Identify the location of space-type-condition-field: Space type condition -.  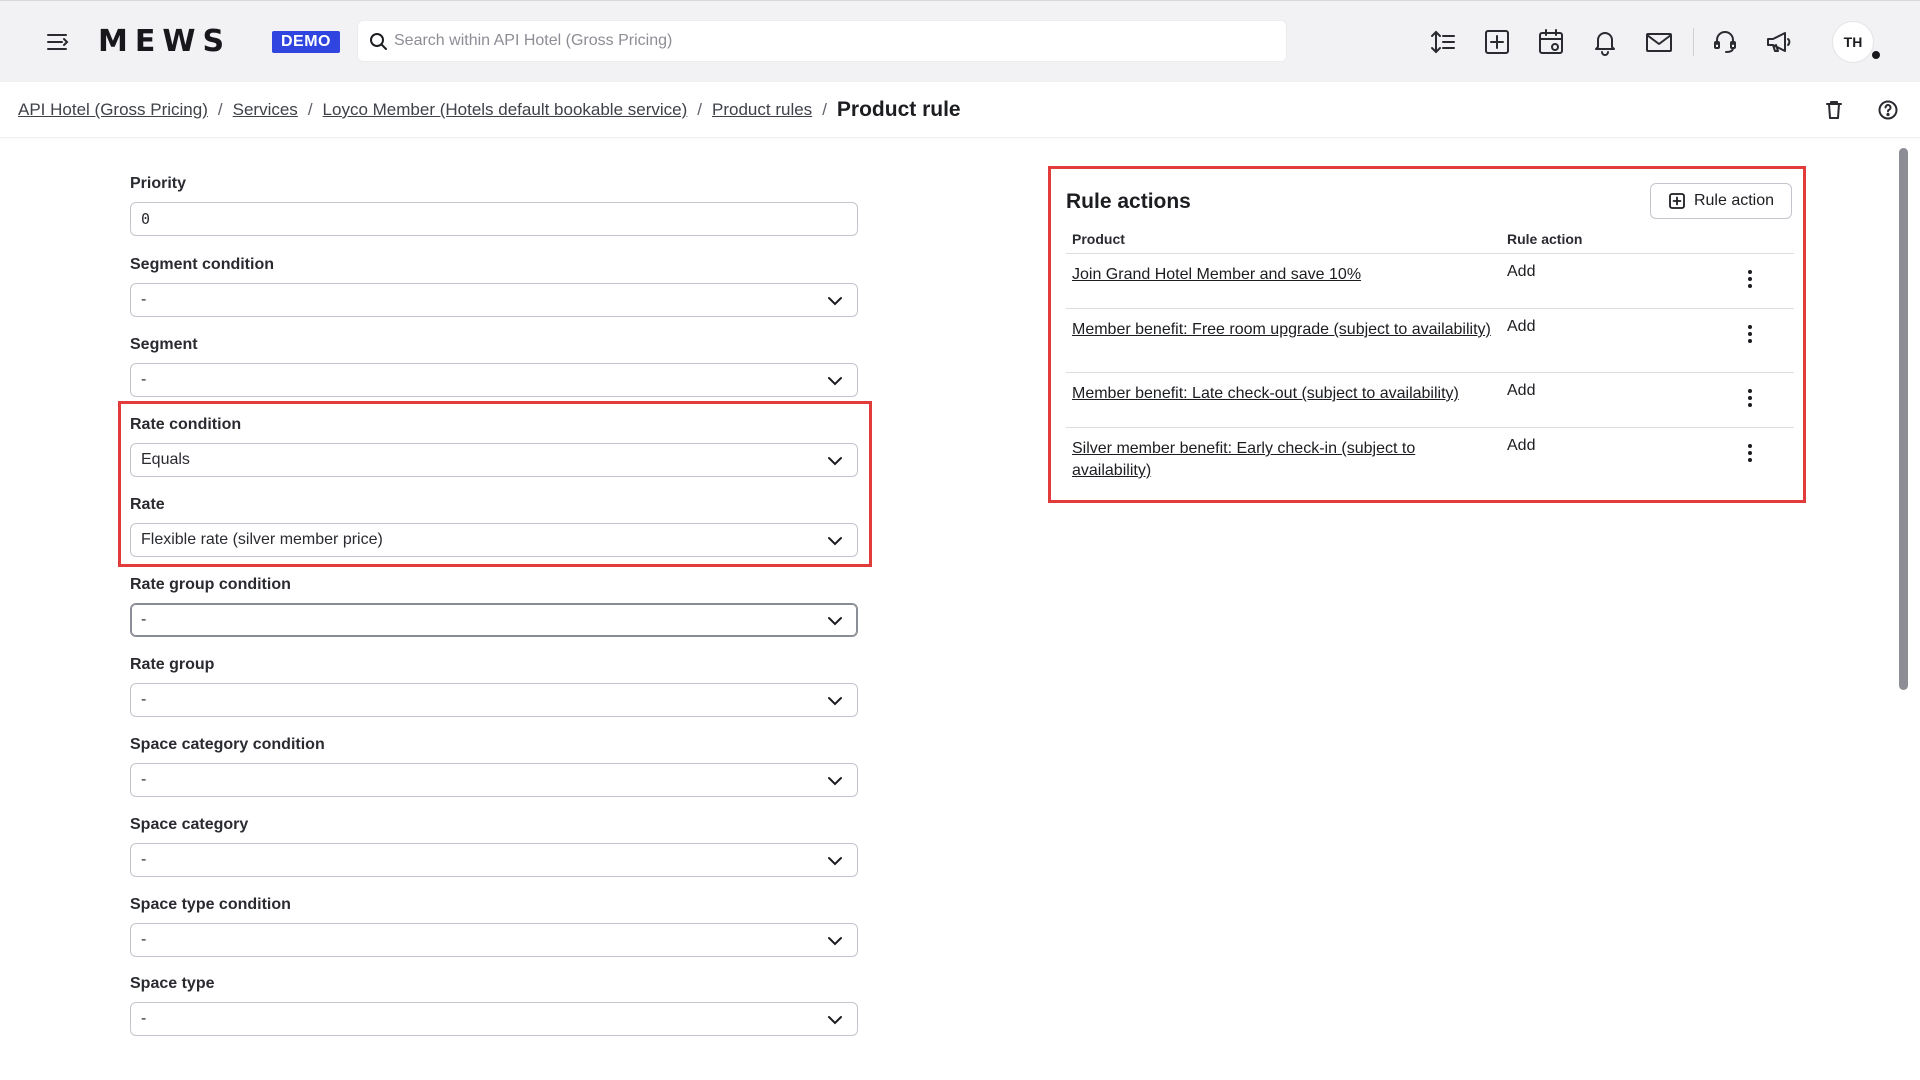
(494, 926).